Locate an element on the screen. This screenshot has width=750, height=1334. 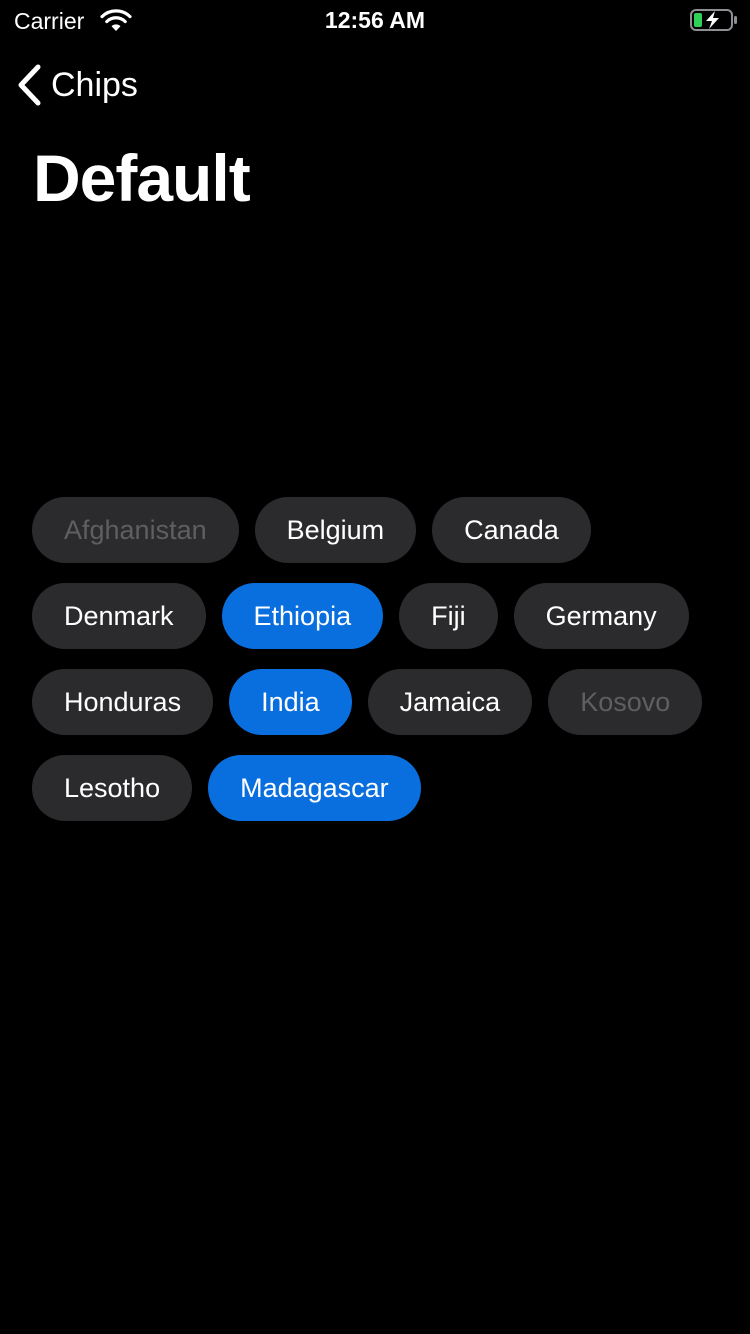
battery-charging-icon is located at coordinates (713, 20).